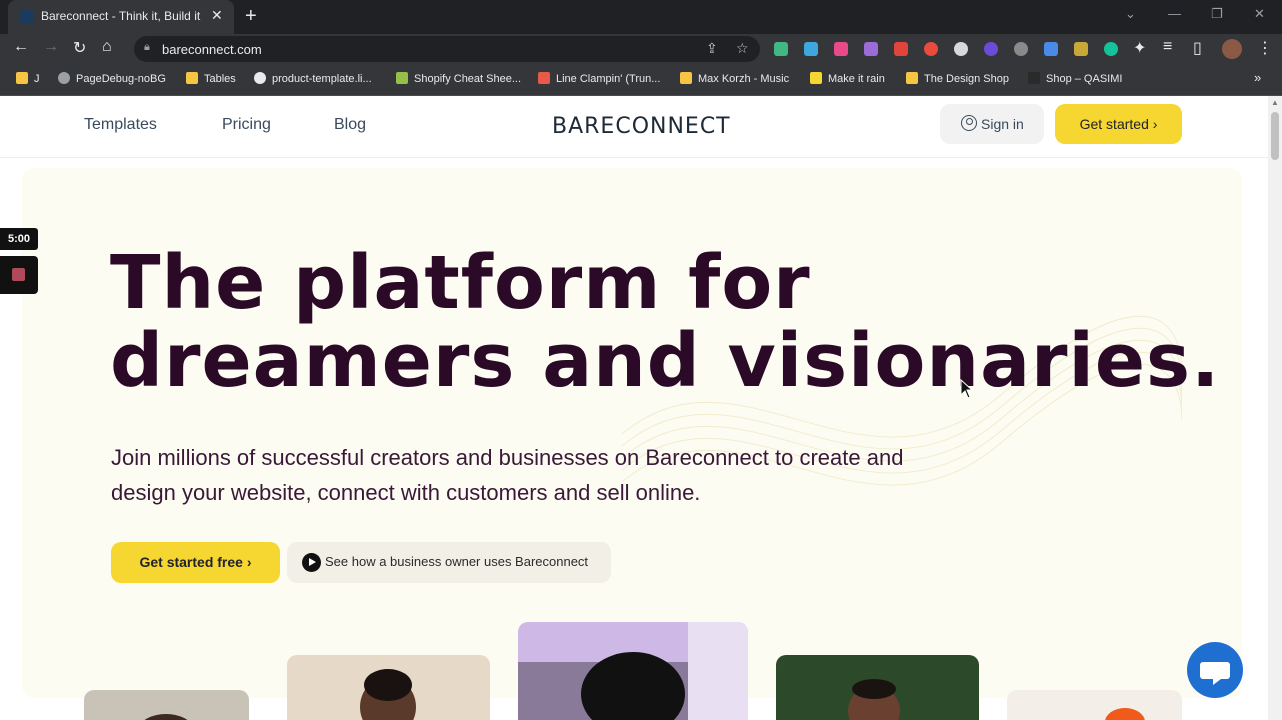  Describe the element at coordinates (1034, 78) in the screenshot. I see `shop-icon` at that location.